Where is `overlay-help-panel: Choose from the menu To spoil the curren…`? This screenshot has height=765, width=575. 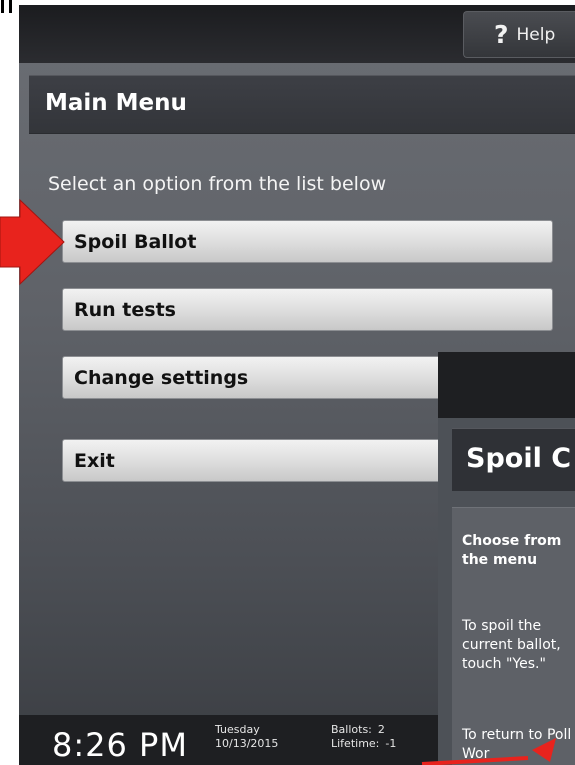 overlay-help-panel: Choose from the menu To spoil the curren… is located at coordinates (513, 636).